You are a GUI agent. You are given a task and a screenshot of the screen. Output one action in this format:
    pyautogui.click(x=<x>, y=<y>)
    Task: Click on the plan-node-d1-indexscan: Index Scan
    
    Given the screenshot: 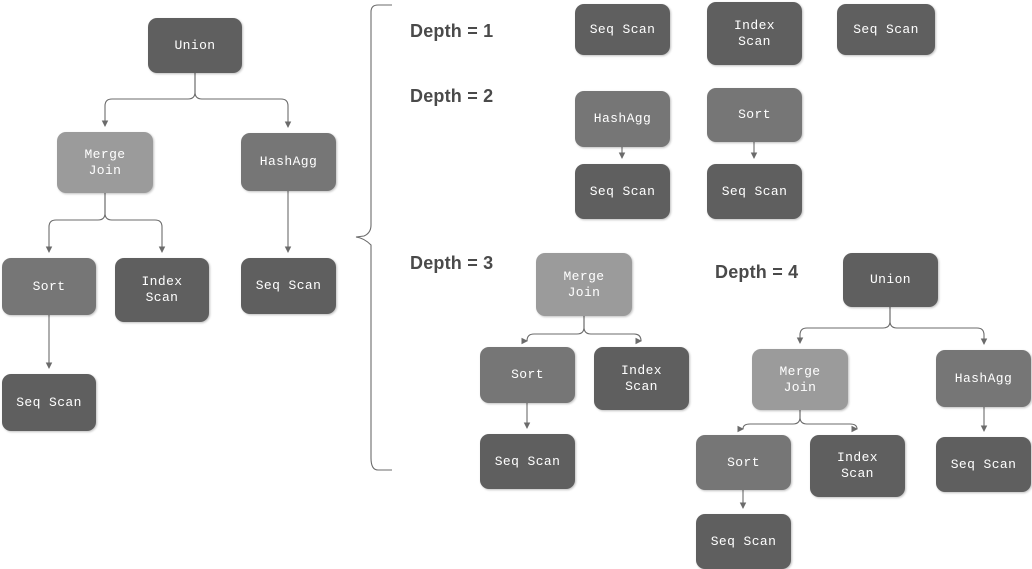 What is the action you would take?
    pyautogui.click(x=754, y=33)
    